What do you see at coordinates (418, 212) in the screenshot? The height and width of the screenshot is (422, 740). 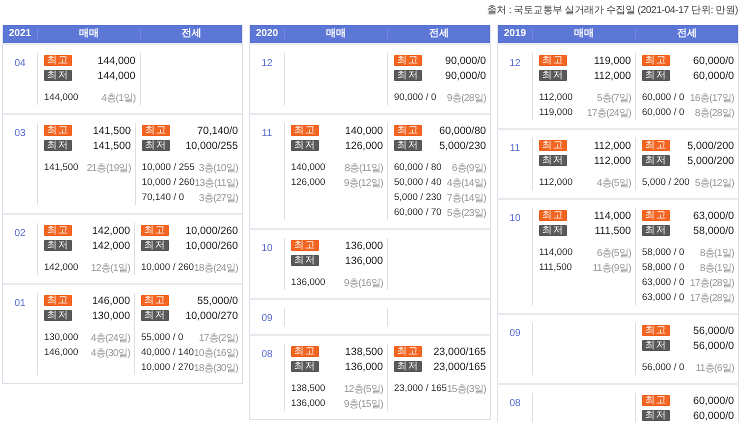 I see `deal-price: 60,000 / 70` at bounding box center [418, 212].